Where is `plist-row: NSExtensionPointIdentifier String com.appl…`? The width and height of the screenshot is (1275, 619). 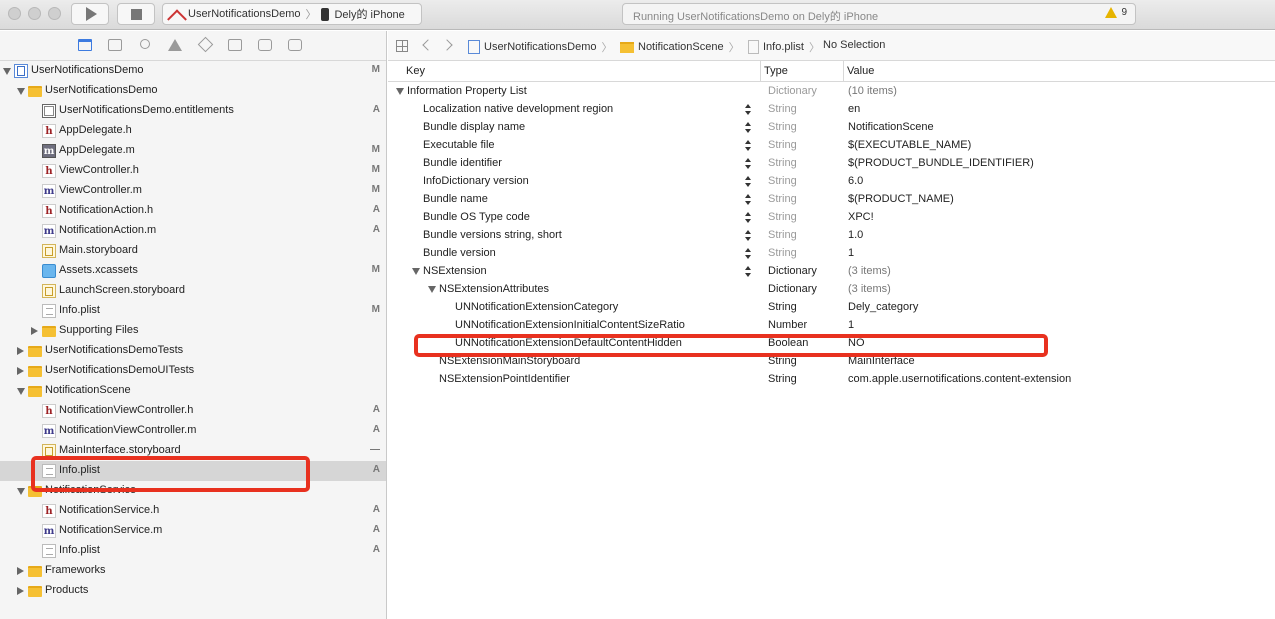
plist-row: NSExtensionPointIdentifier String com.appl… is located at coordinates (831, 380).